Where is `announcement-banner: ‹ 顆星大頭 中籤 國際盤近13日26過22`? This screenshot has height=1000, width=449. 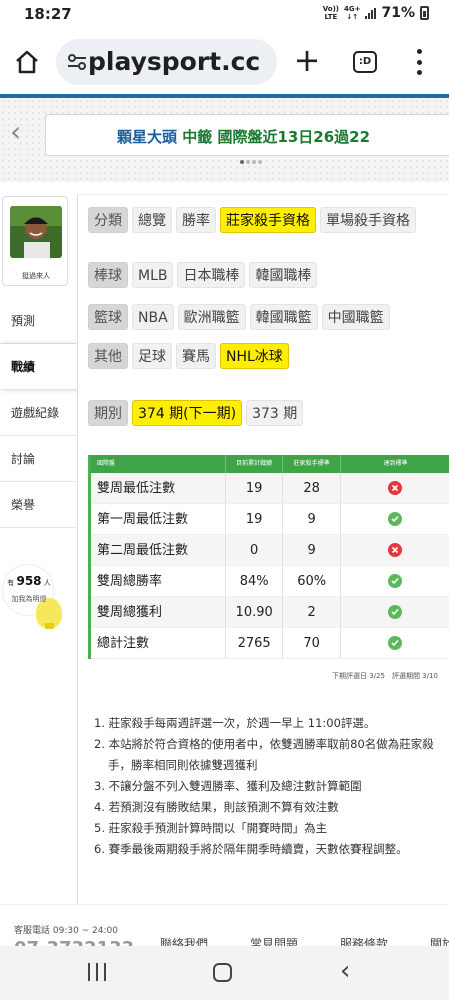 announcement-banner: ‹ 顆星大頭 中籤 國際盤近13日26過22 is located at coordinates (224, 140).